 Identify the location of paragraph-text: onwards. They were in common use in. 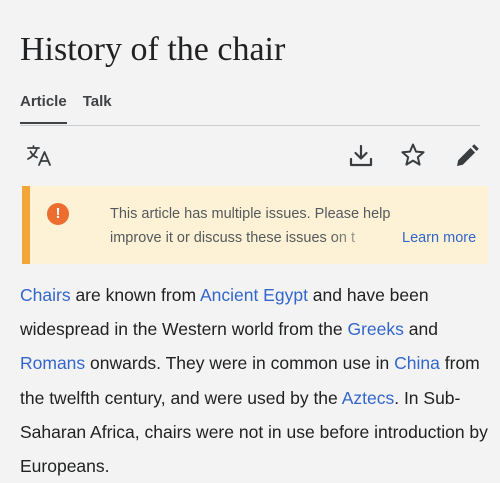
(240, 363).